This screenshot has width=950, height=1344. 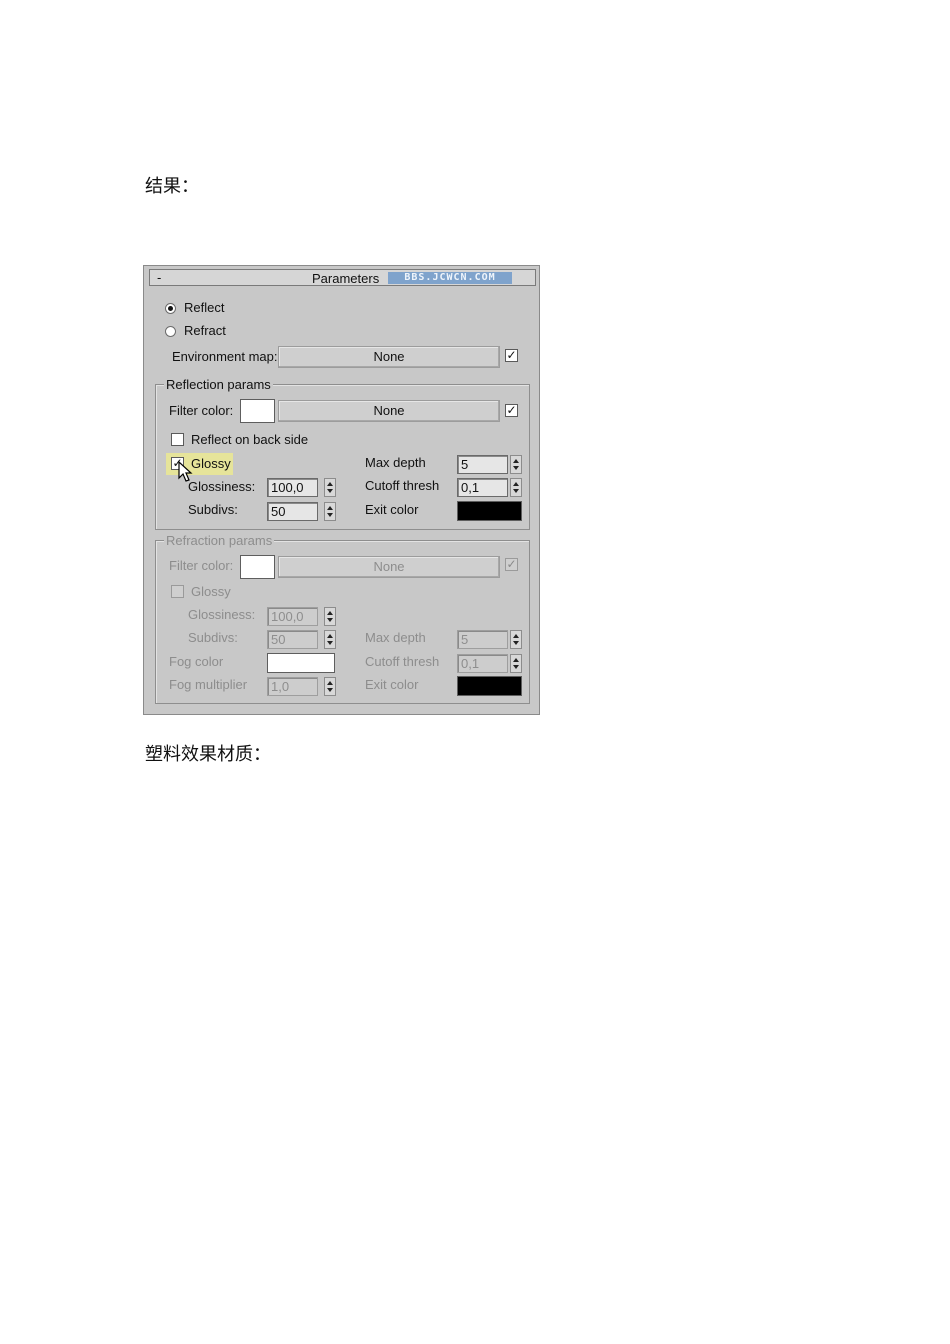 What do you see at coordinates (395, 637) in the screenshot?
I see `refraction-max-depth-label: Max depth` at bounding box center [395, 637].